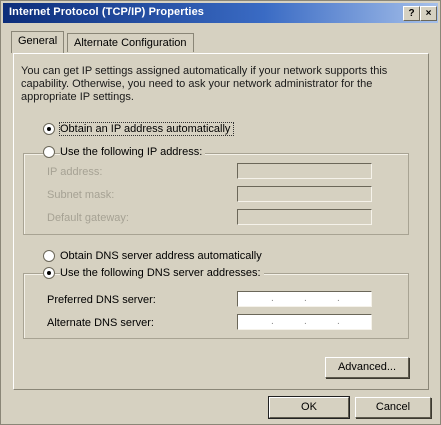 This screenshot has height=425, width=441. What do you see at coordinates (107, 12) in the screenshot?
I see `window-title: Internet Protocol (TCP/IP) Properties` at bounding box center [107, 12].